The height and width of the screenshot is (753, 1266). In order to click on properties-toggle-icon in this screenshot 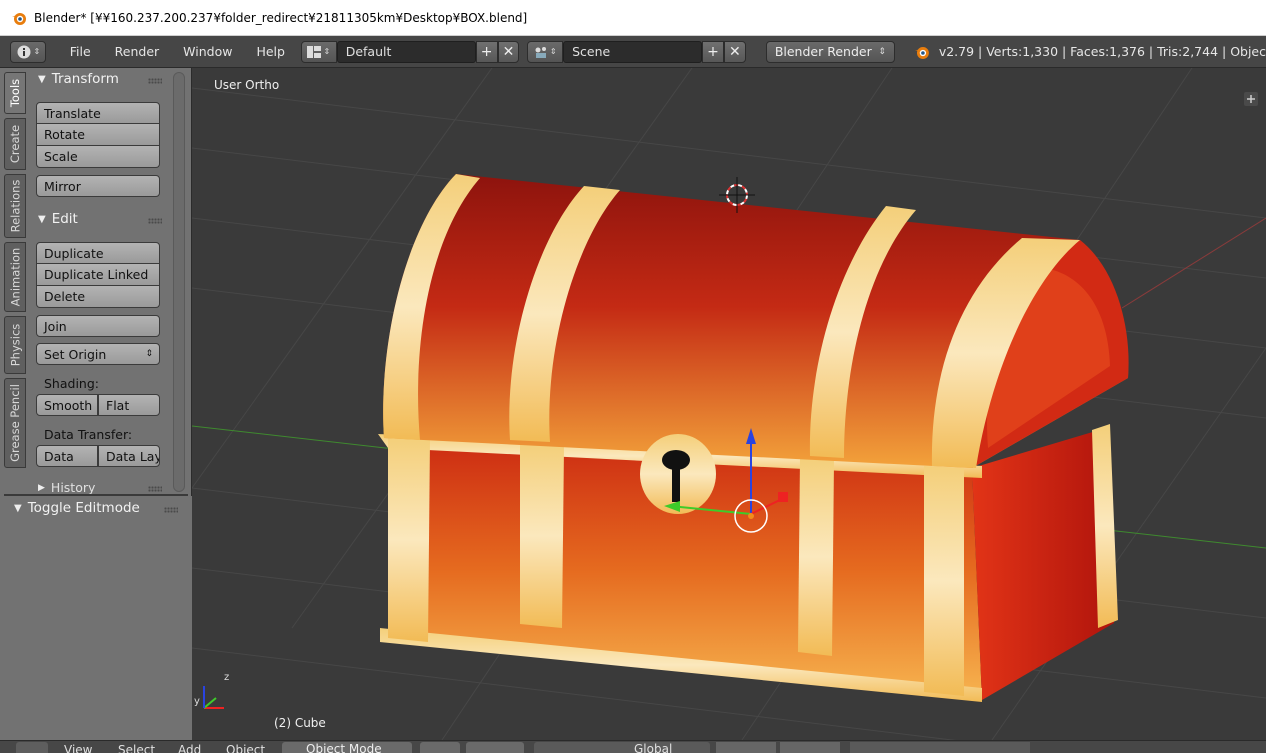, I will do `click(1251, 99)`.